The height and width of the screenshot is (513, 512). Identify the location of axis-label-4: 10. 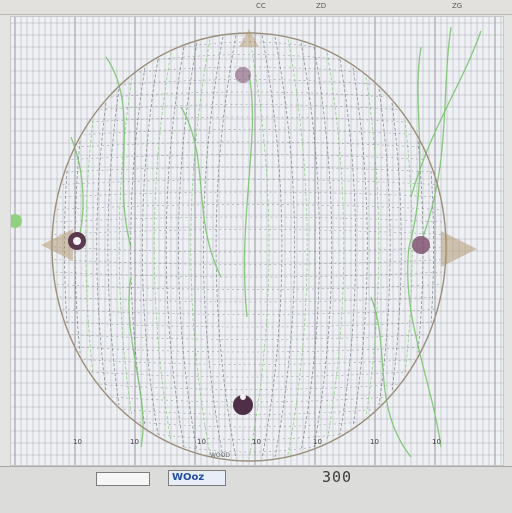
(256, 442).